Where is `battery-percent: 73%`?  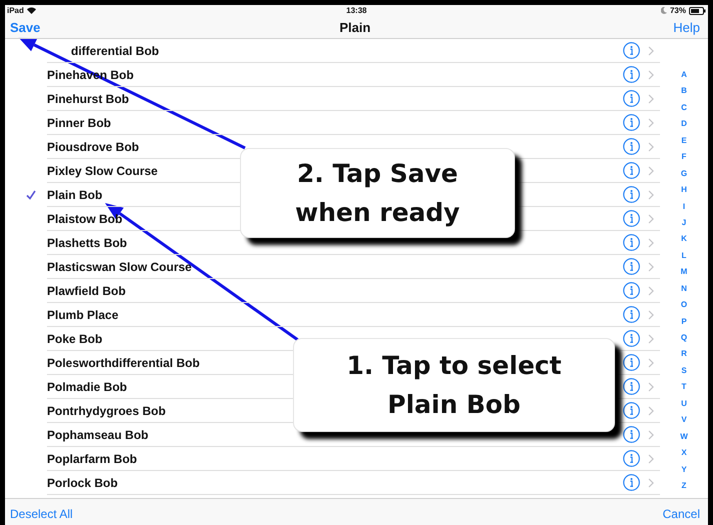
battery-percent: 73% is located at coordinates (678, 10).